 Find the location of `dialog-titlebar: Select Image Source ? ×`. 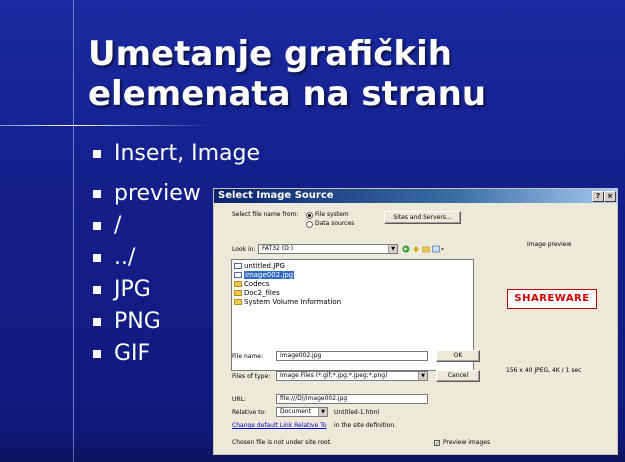

dialog-titlebar: Select Image Source ? × is located at coordinates (415, 196).